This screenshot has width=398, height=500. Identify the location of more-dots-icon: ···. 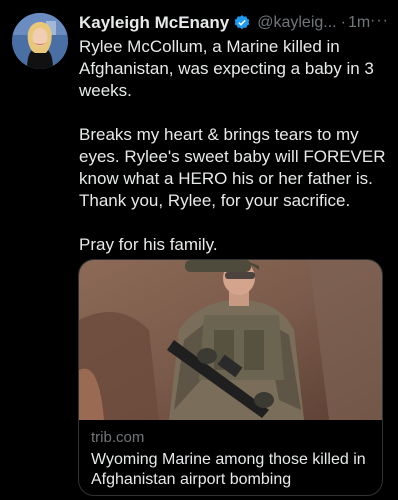
(379, 21).